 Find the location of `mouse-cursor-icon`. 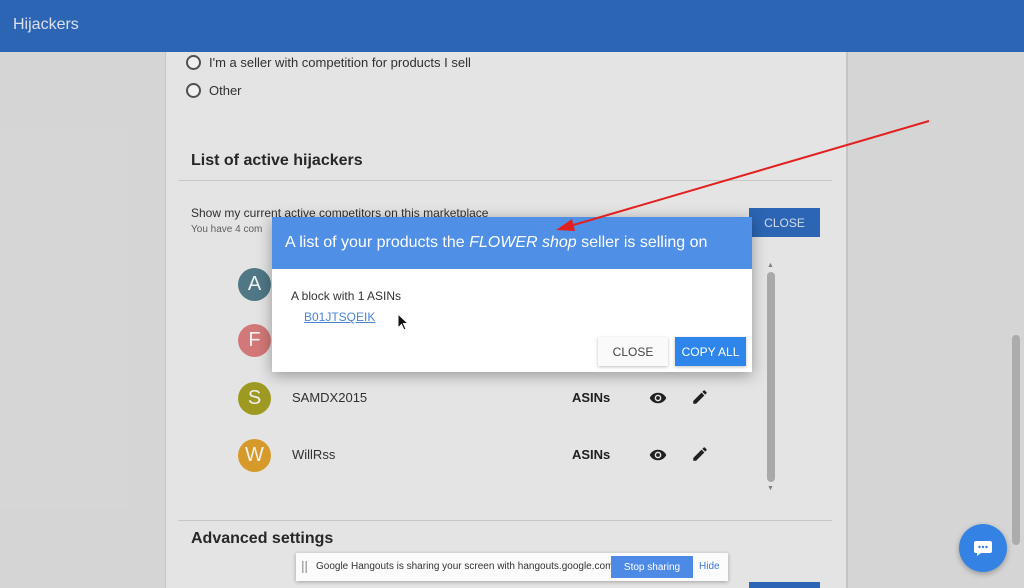

mouse-cursor-icon is located at coordinates (403, 322).